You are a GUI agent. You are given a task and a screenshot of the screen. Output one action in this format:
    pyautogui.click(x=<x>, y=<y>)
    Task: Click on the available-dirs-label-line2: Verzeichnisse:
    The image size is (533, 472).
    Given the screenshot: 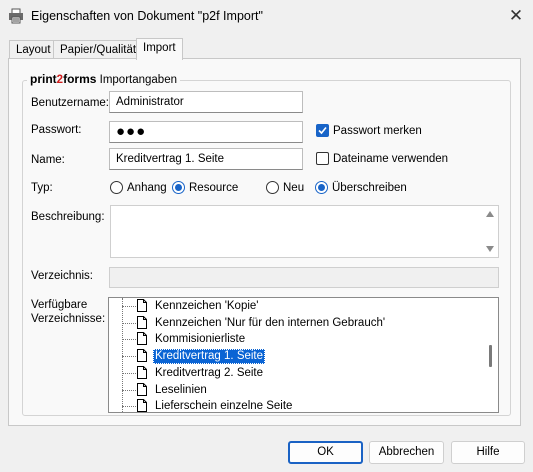 What is the action you would take?
    pyautogui.click(x=68, y=319)
    